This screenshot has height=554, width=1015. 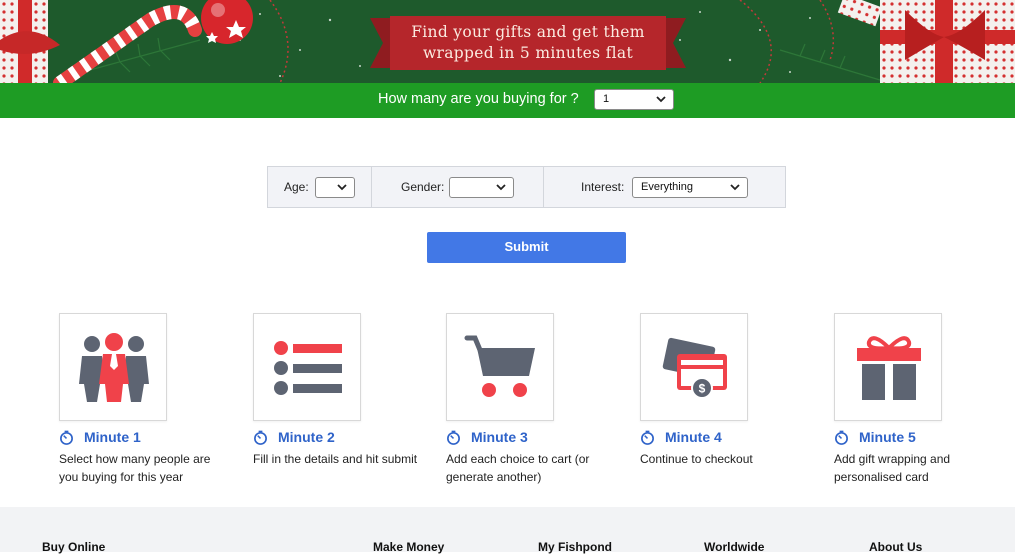 I want to click on payment-card-icon: $, so click(x=694, y=368).